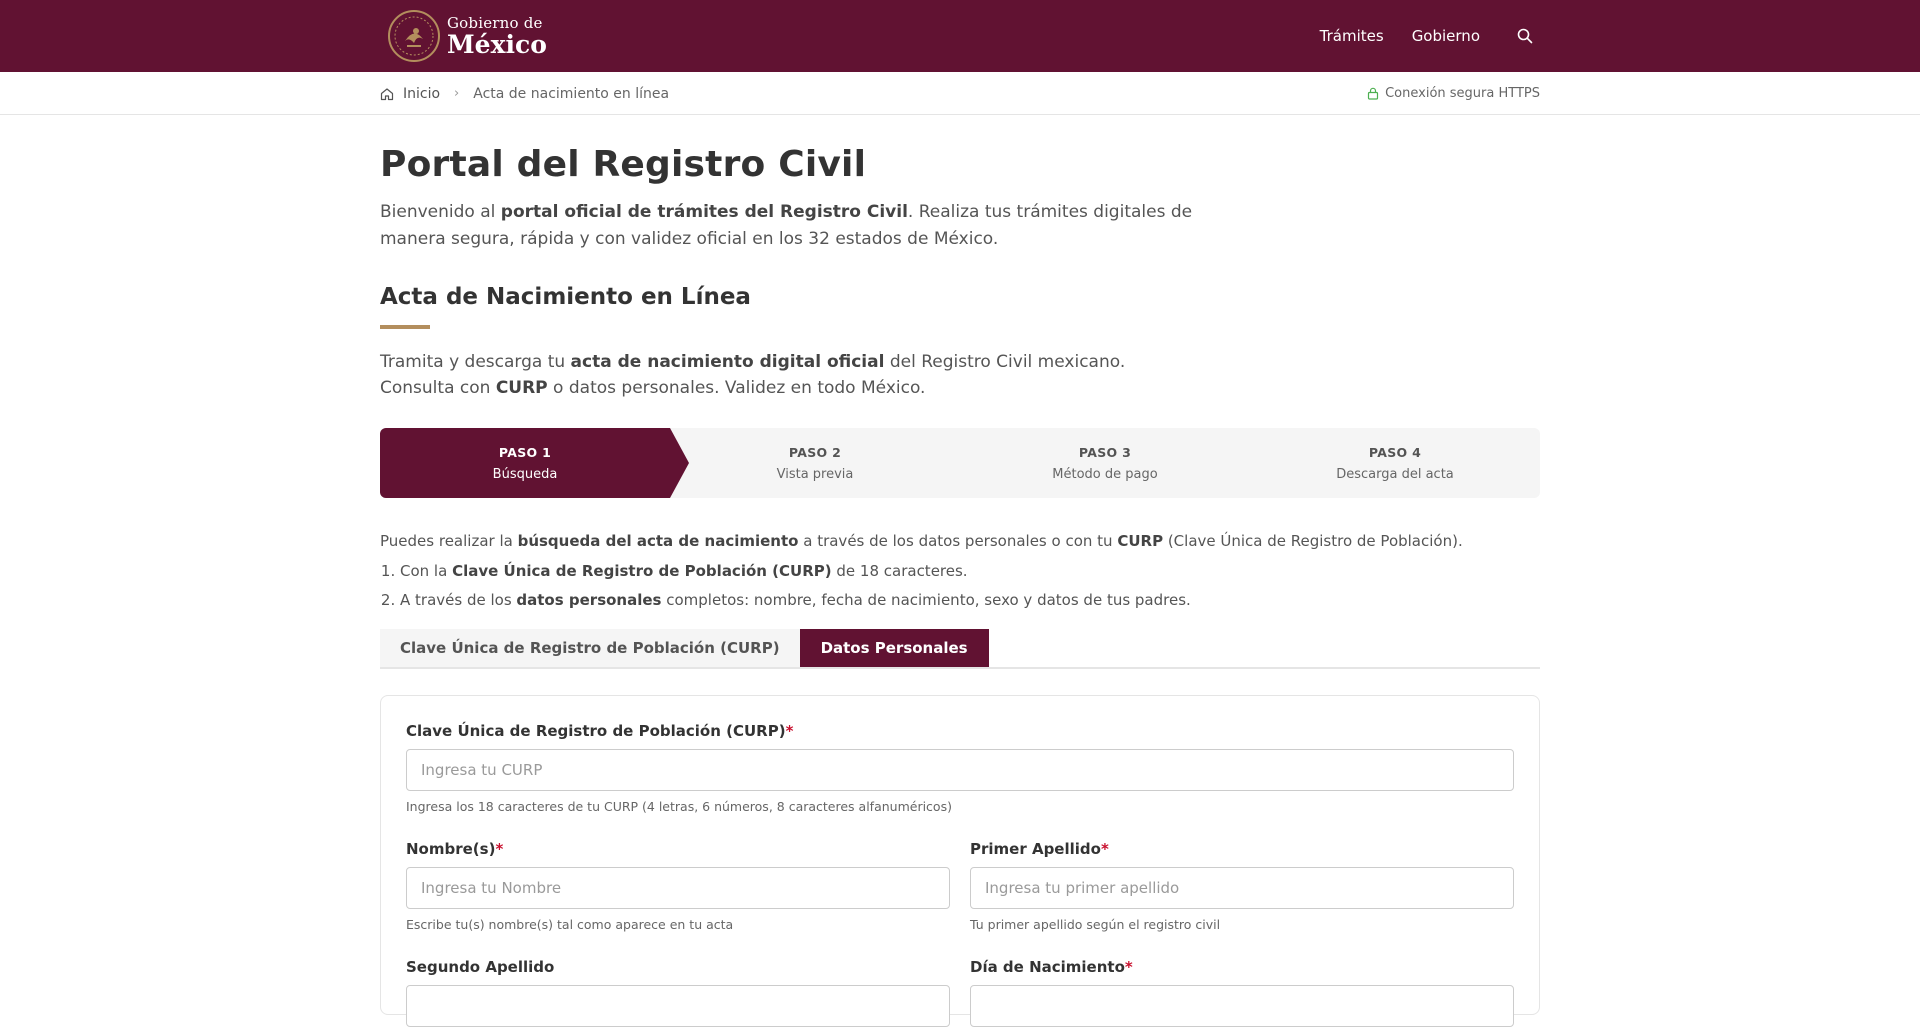 Image resolution: width=1920 pixels, height=1027 pixels. What do you see at coordinates (571, 93) in the screenshot?
I see `breadcrumb-current: Acta de nacimiento en línea` at bounding box center [571, 93].